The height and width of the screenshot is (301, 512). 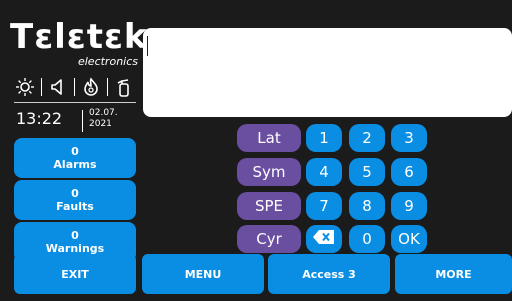 I want to click on sun-icon, so click(x=25, y=87).